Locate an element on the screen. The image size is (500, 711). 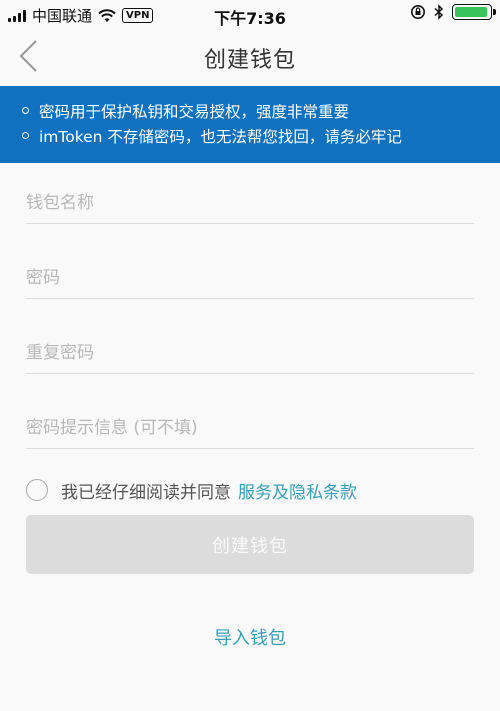
status-bar: 中国联通 VPN 下午7:36 is located at coordinates (250, 14).